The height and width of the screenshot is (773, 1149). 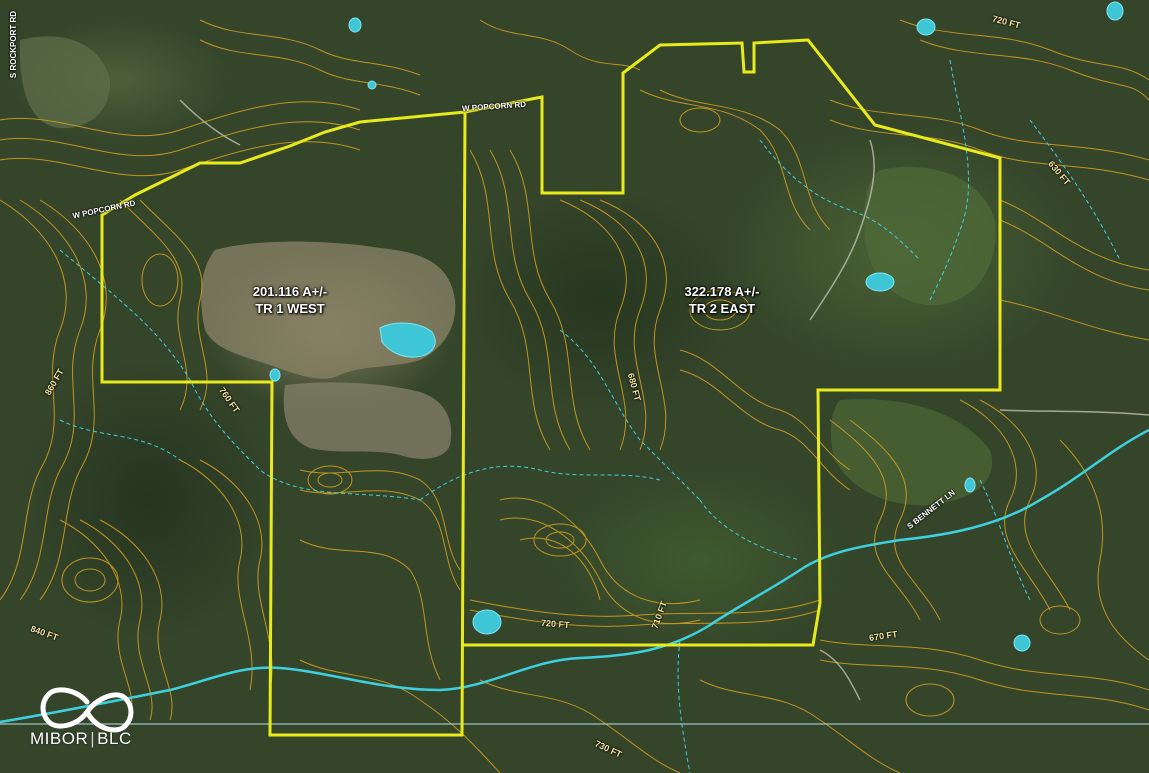 What do you see at coordinates (290, 300) in the screenshot?
I see `tract-label-west: 201.116 A+/- TR 1 WEST` at bounding box center [290, 300].